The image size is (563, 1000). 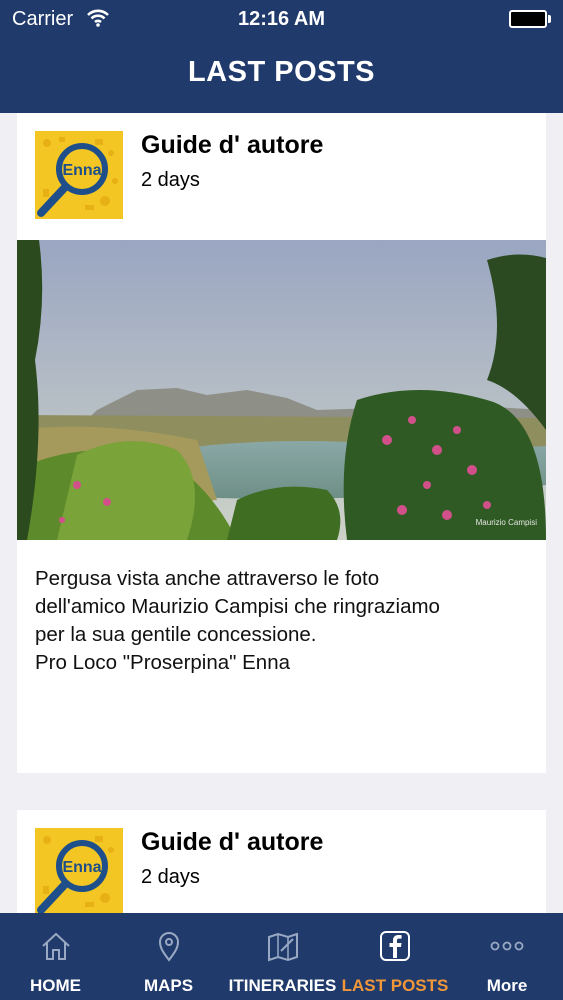 I want to click on tab-label: MAPS, so click(x=168, y=985).